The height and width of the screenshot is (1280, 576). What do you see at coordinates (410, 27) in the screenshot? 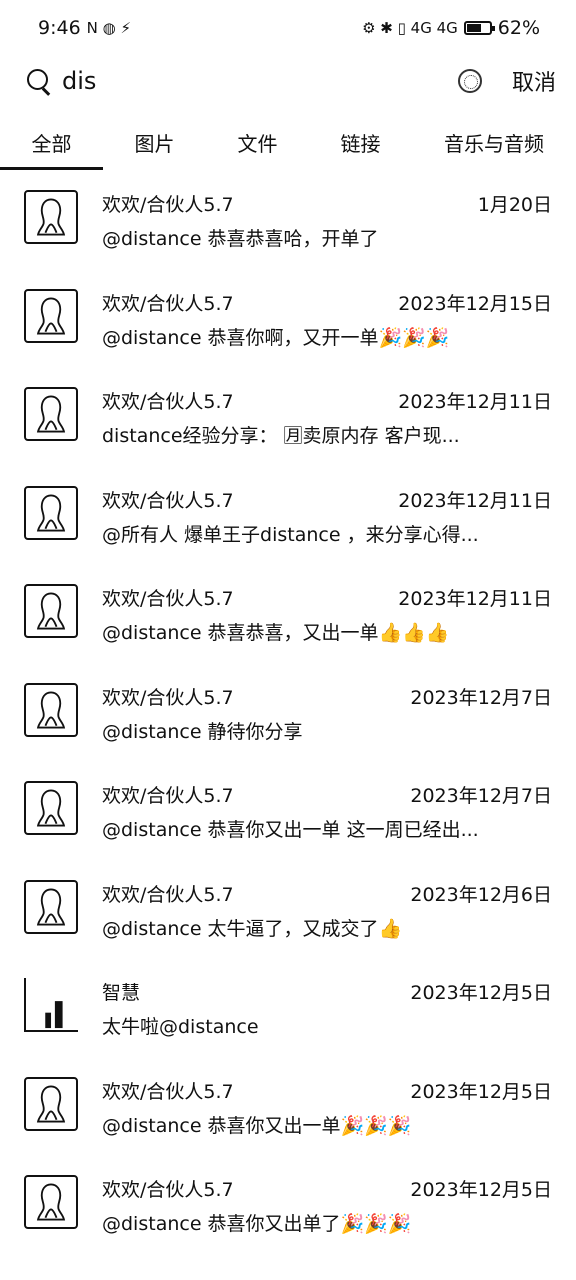
I see `system-icons: ⚙ ✱ ▯ 4G 4G` at bounding box center [410, 27].